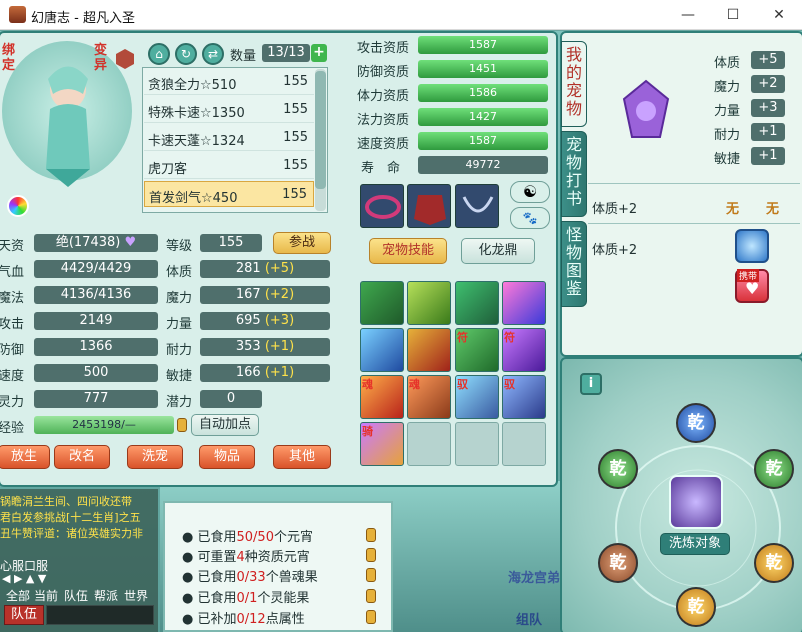  What do you see at coordinates (46, 595) in the screenshot?
I see `chat-tab-current: 当前` at bounding box center [46, 595].